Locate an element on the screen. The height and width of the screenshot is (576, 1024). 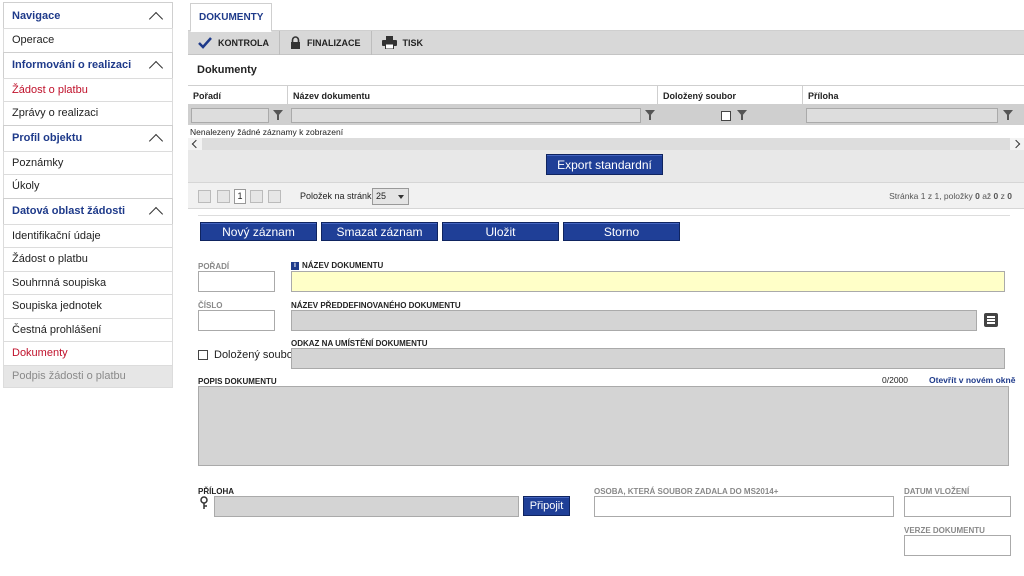
sidebar-item-operace: Operace is located at coordinates (88, 40).